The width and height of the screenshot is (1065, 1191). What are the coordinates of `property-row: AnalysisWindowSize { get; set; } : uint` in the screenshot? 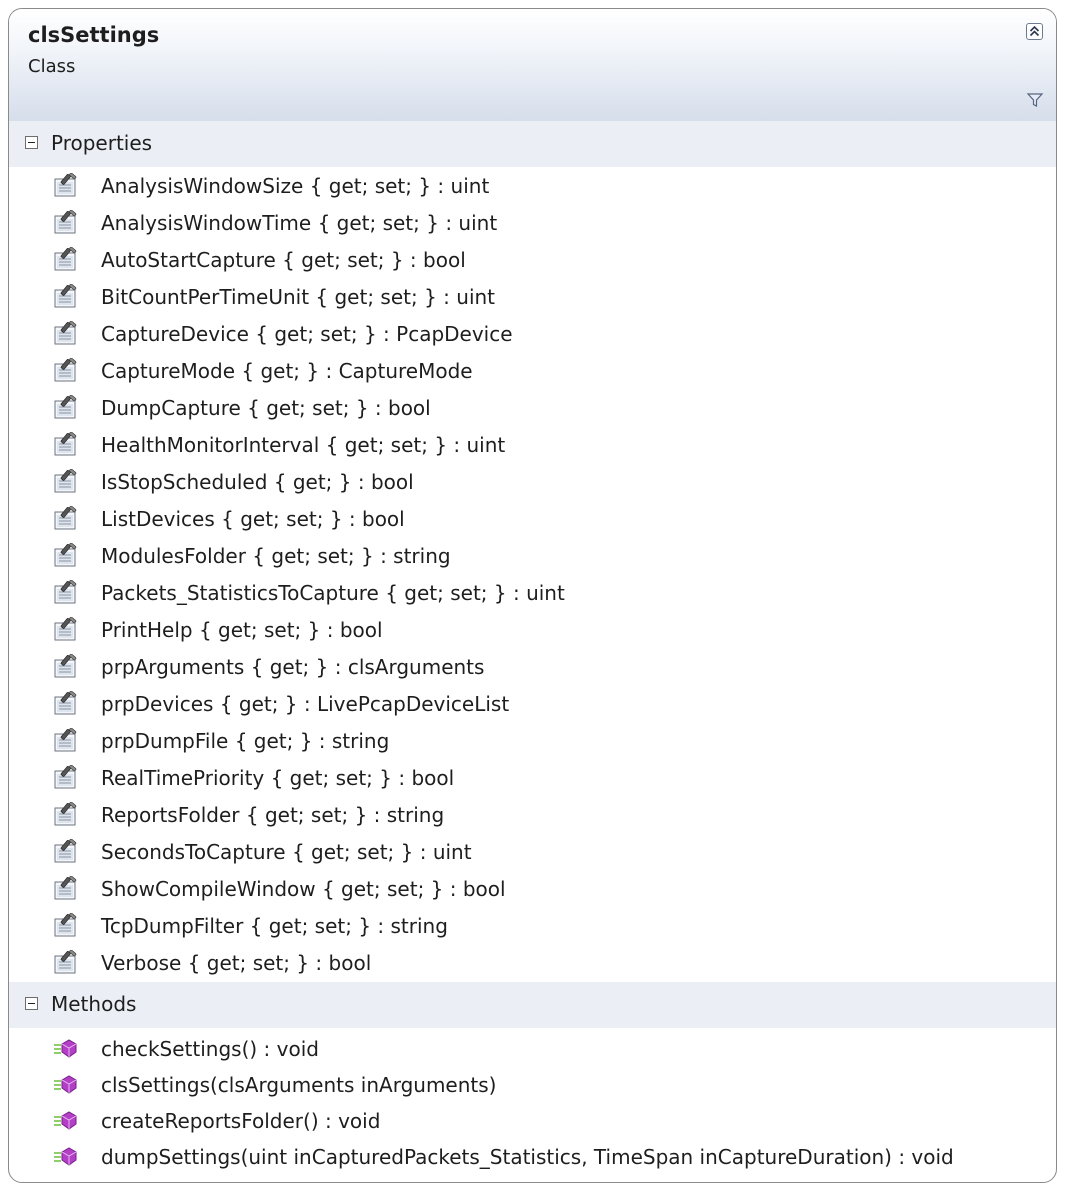 It's located at (532, 185).